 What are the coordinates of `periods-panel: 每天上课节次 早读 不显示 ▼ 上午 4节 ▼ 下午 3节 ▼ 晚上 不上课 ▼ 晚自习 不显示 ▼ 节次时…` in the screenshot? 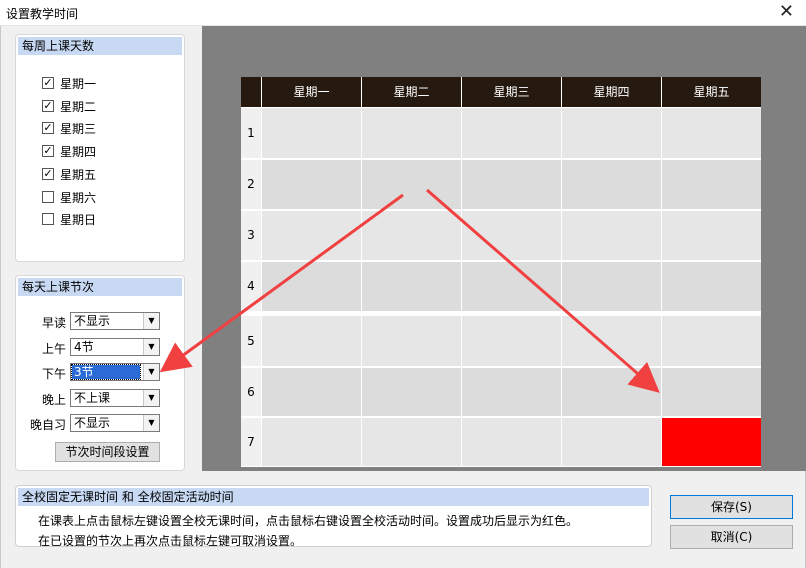 It's located at (100, 373).